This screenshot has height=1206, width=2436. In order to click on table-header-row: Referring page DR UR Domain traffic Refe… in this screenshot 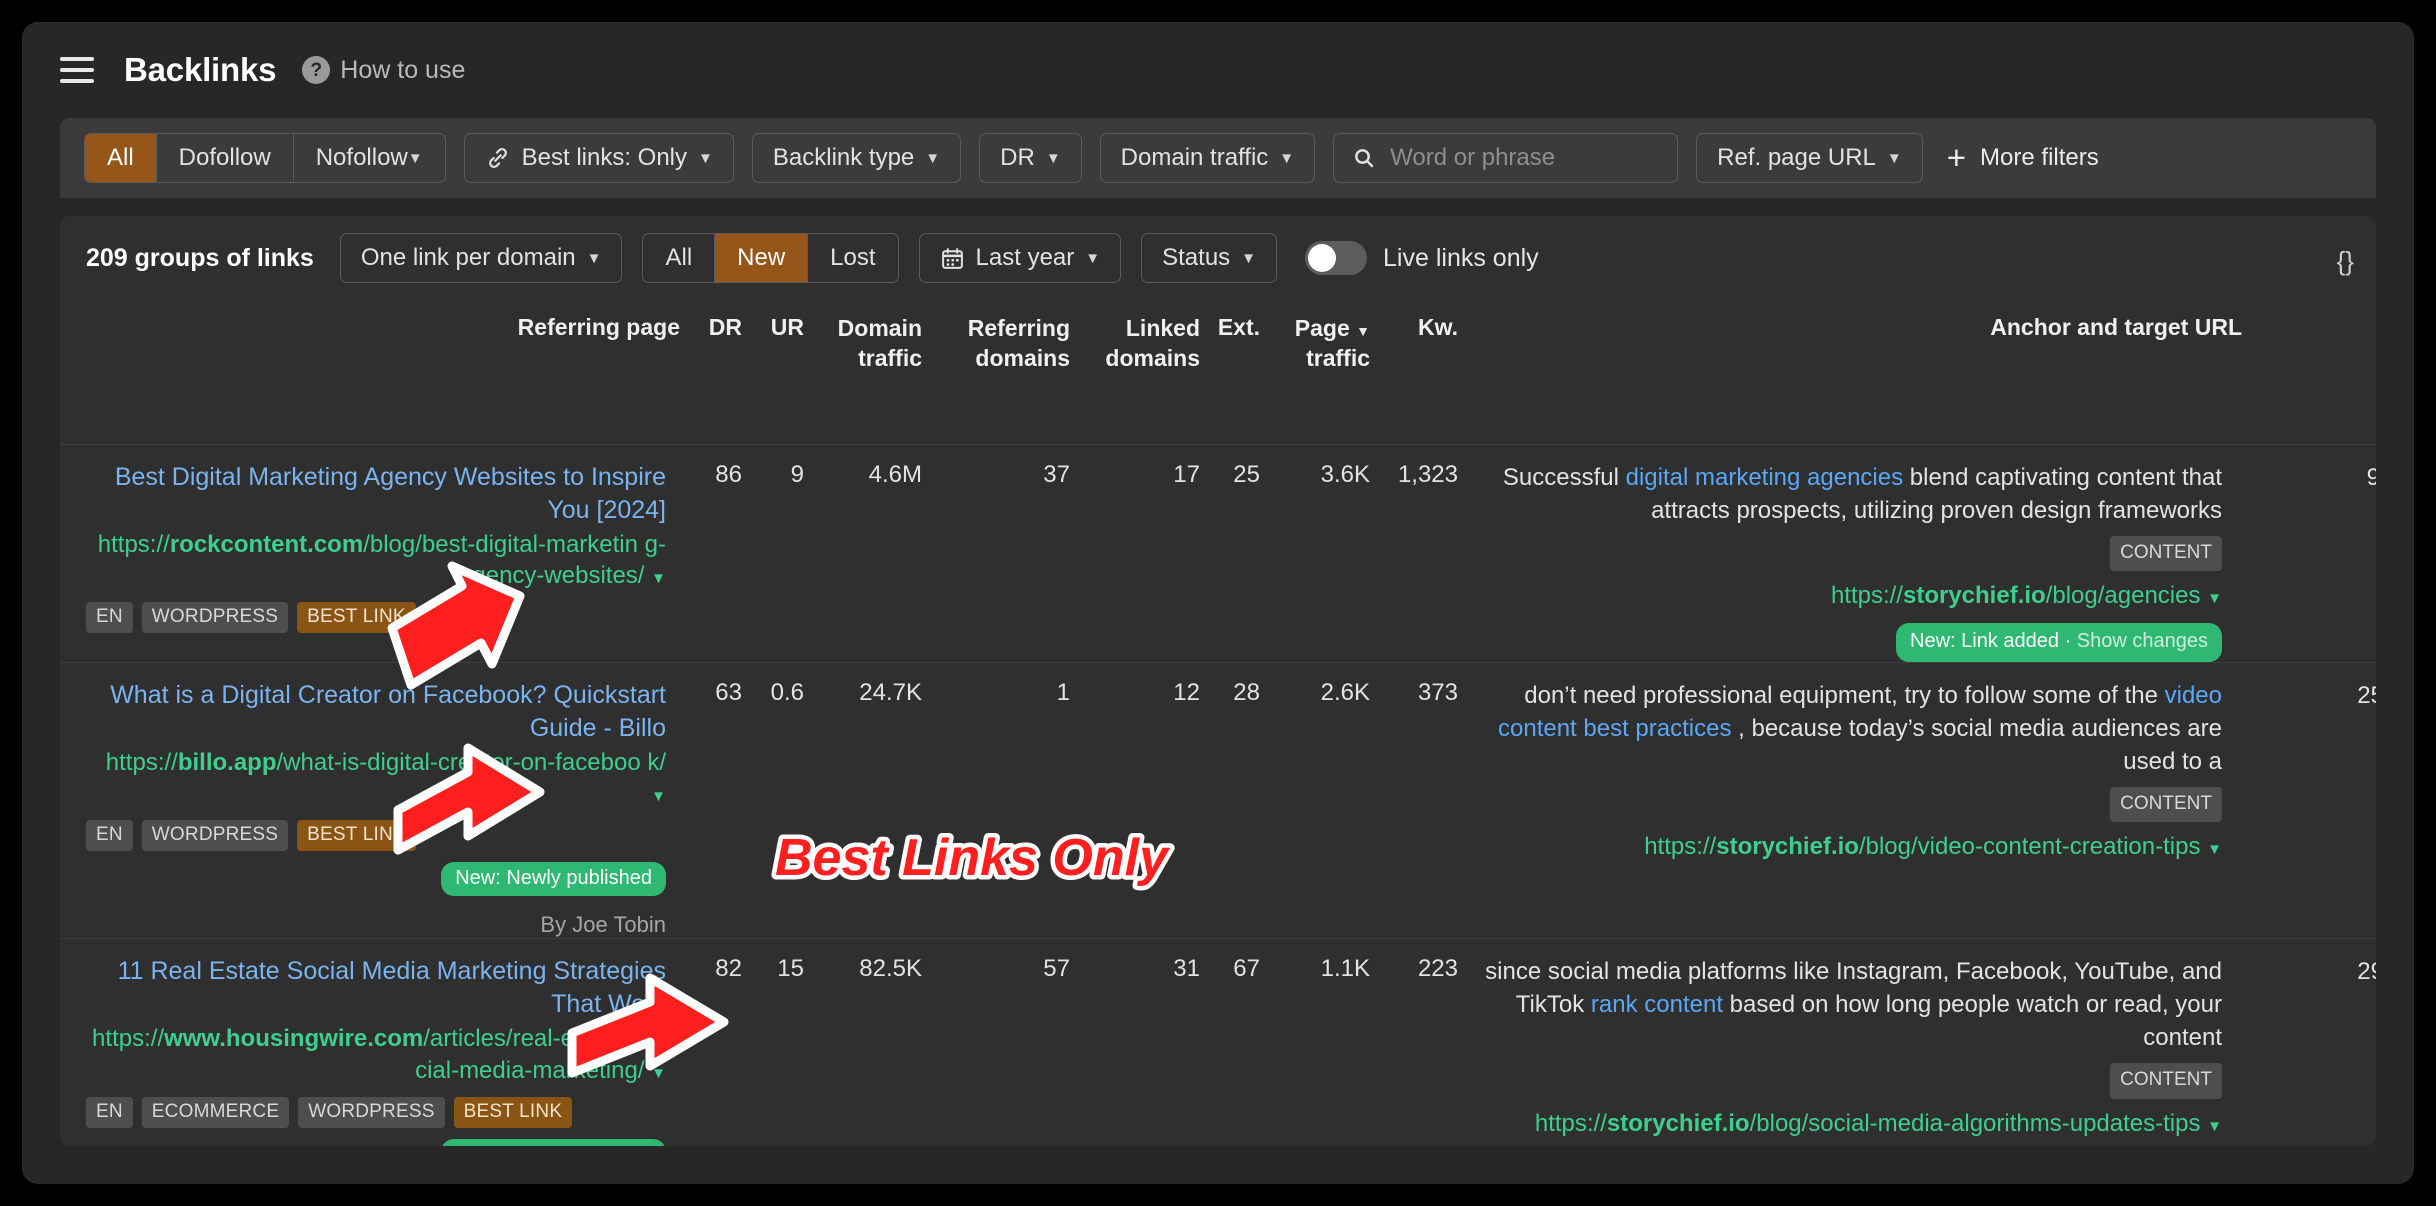, I will do `click(1218, 372)`.